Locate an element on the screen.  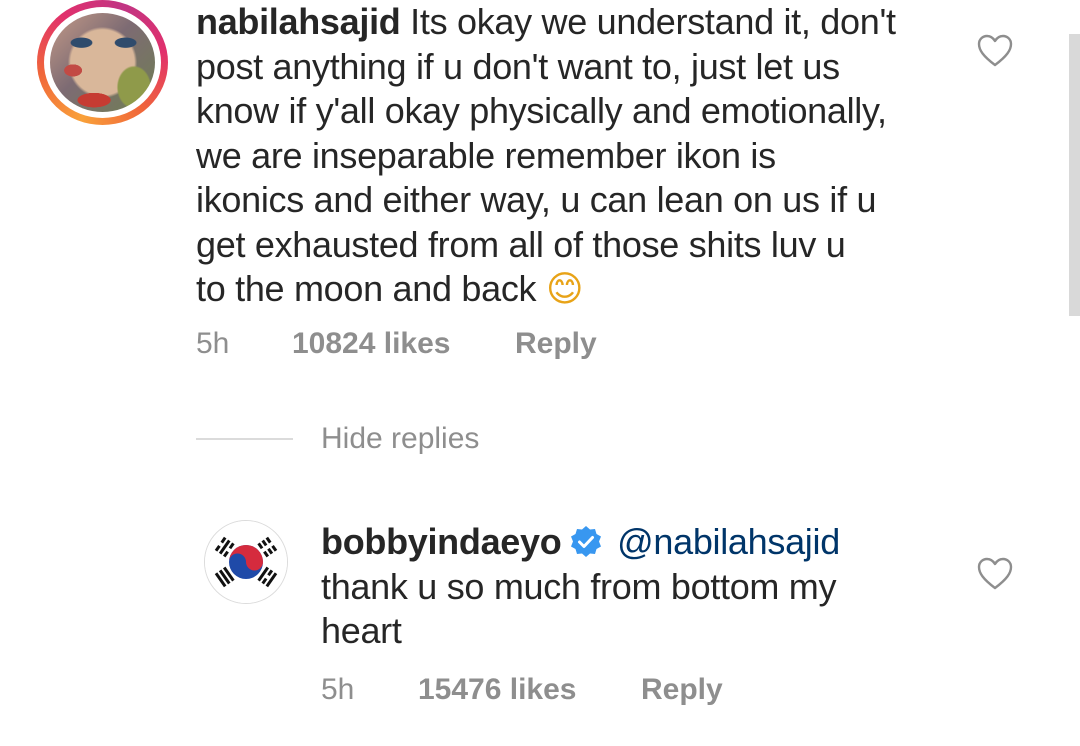
reply-username: bobbyindaeyo is located at coordinates (441, 541).